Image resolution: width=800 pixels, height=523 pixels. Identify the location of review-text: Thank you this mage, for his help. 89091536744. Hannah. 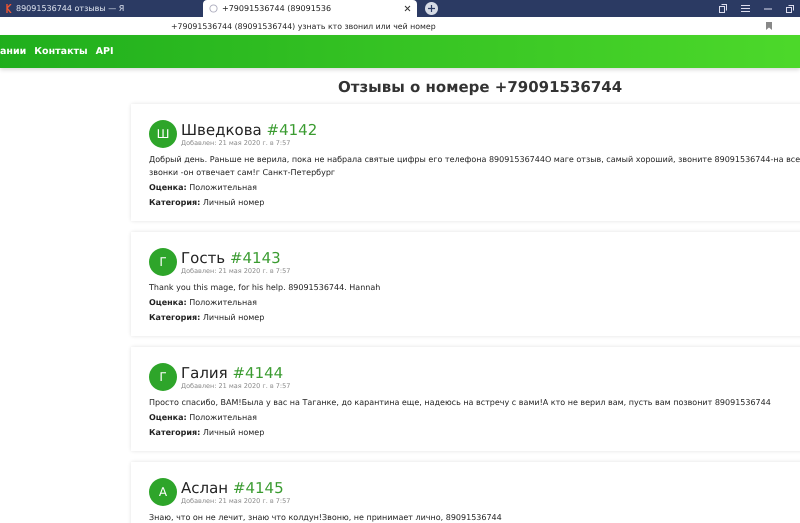
(265, 288).